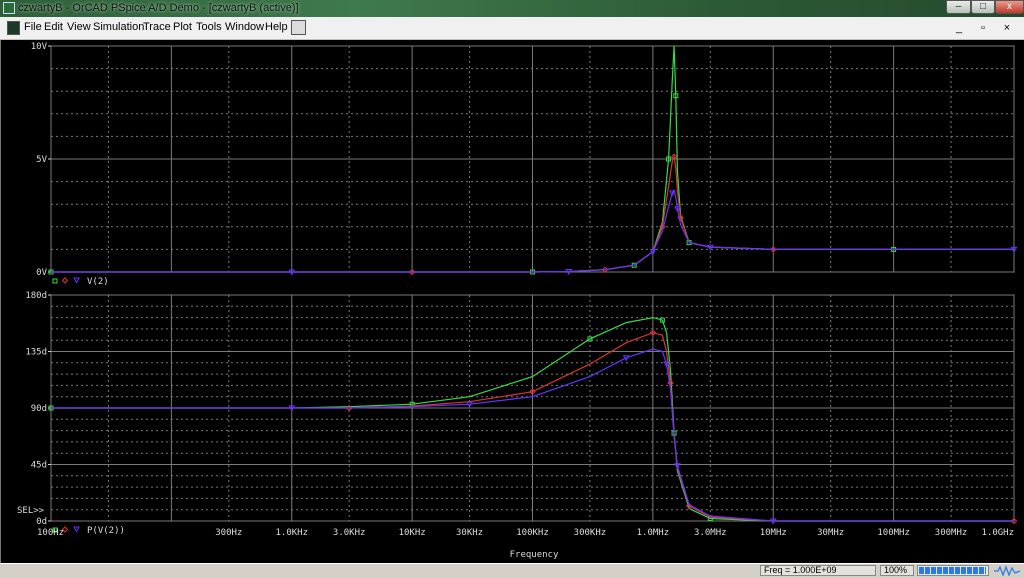 The width and height of the screenshot is (1024, 578). Describe the element at coordinates (31, 511) in the screenshot. I see `sel-marker: SEL>>` at that location.